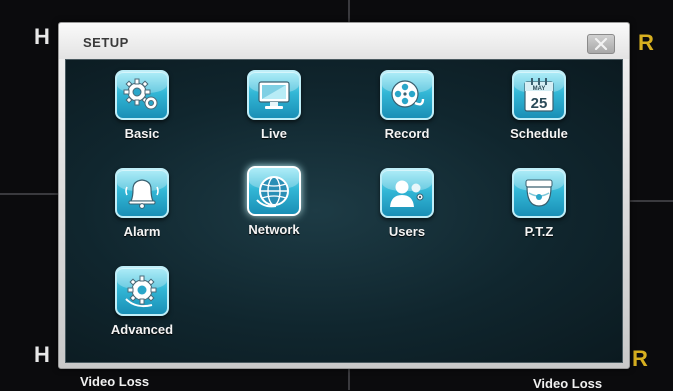 The height and width of the screenshot is (391, 673). I want to click on calendar-icon: MAY 25, so click(539, 95).